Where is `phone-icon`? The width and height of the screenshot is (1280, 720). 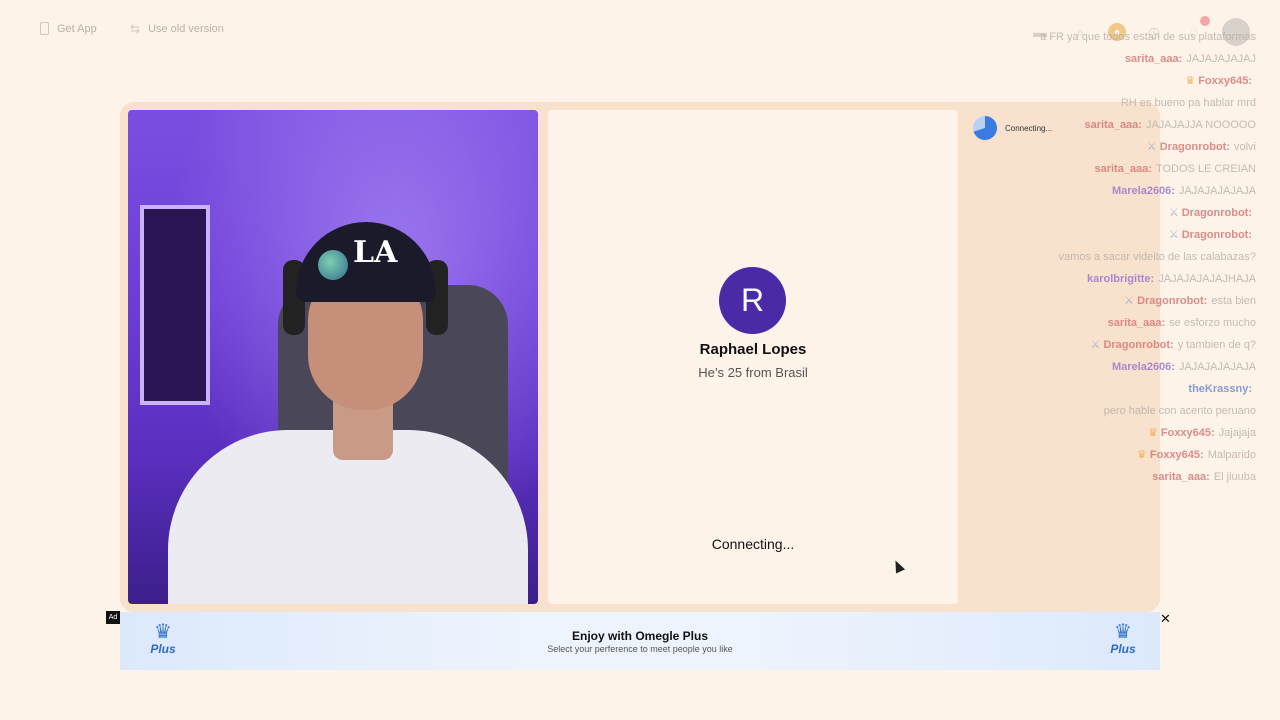 phone-icon is located at coordinates (44, 28).